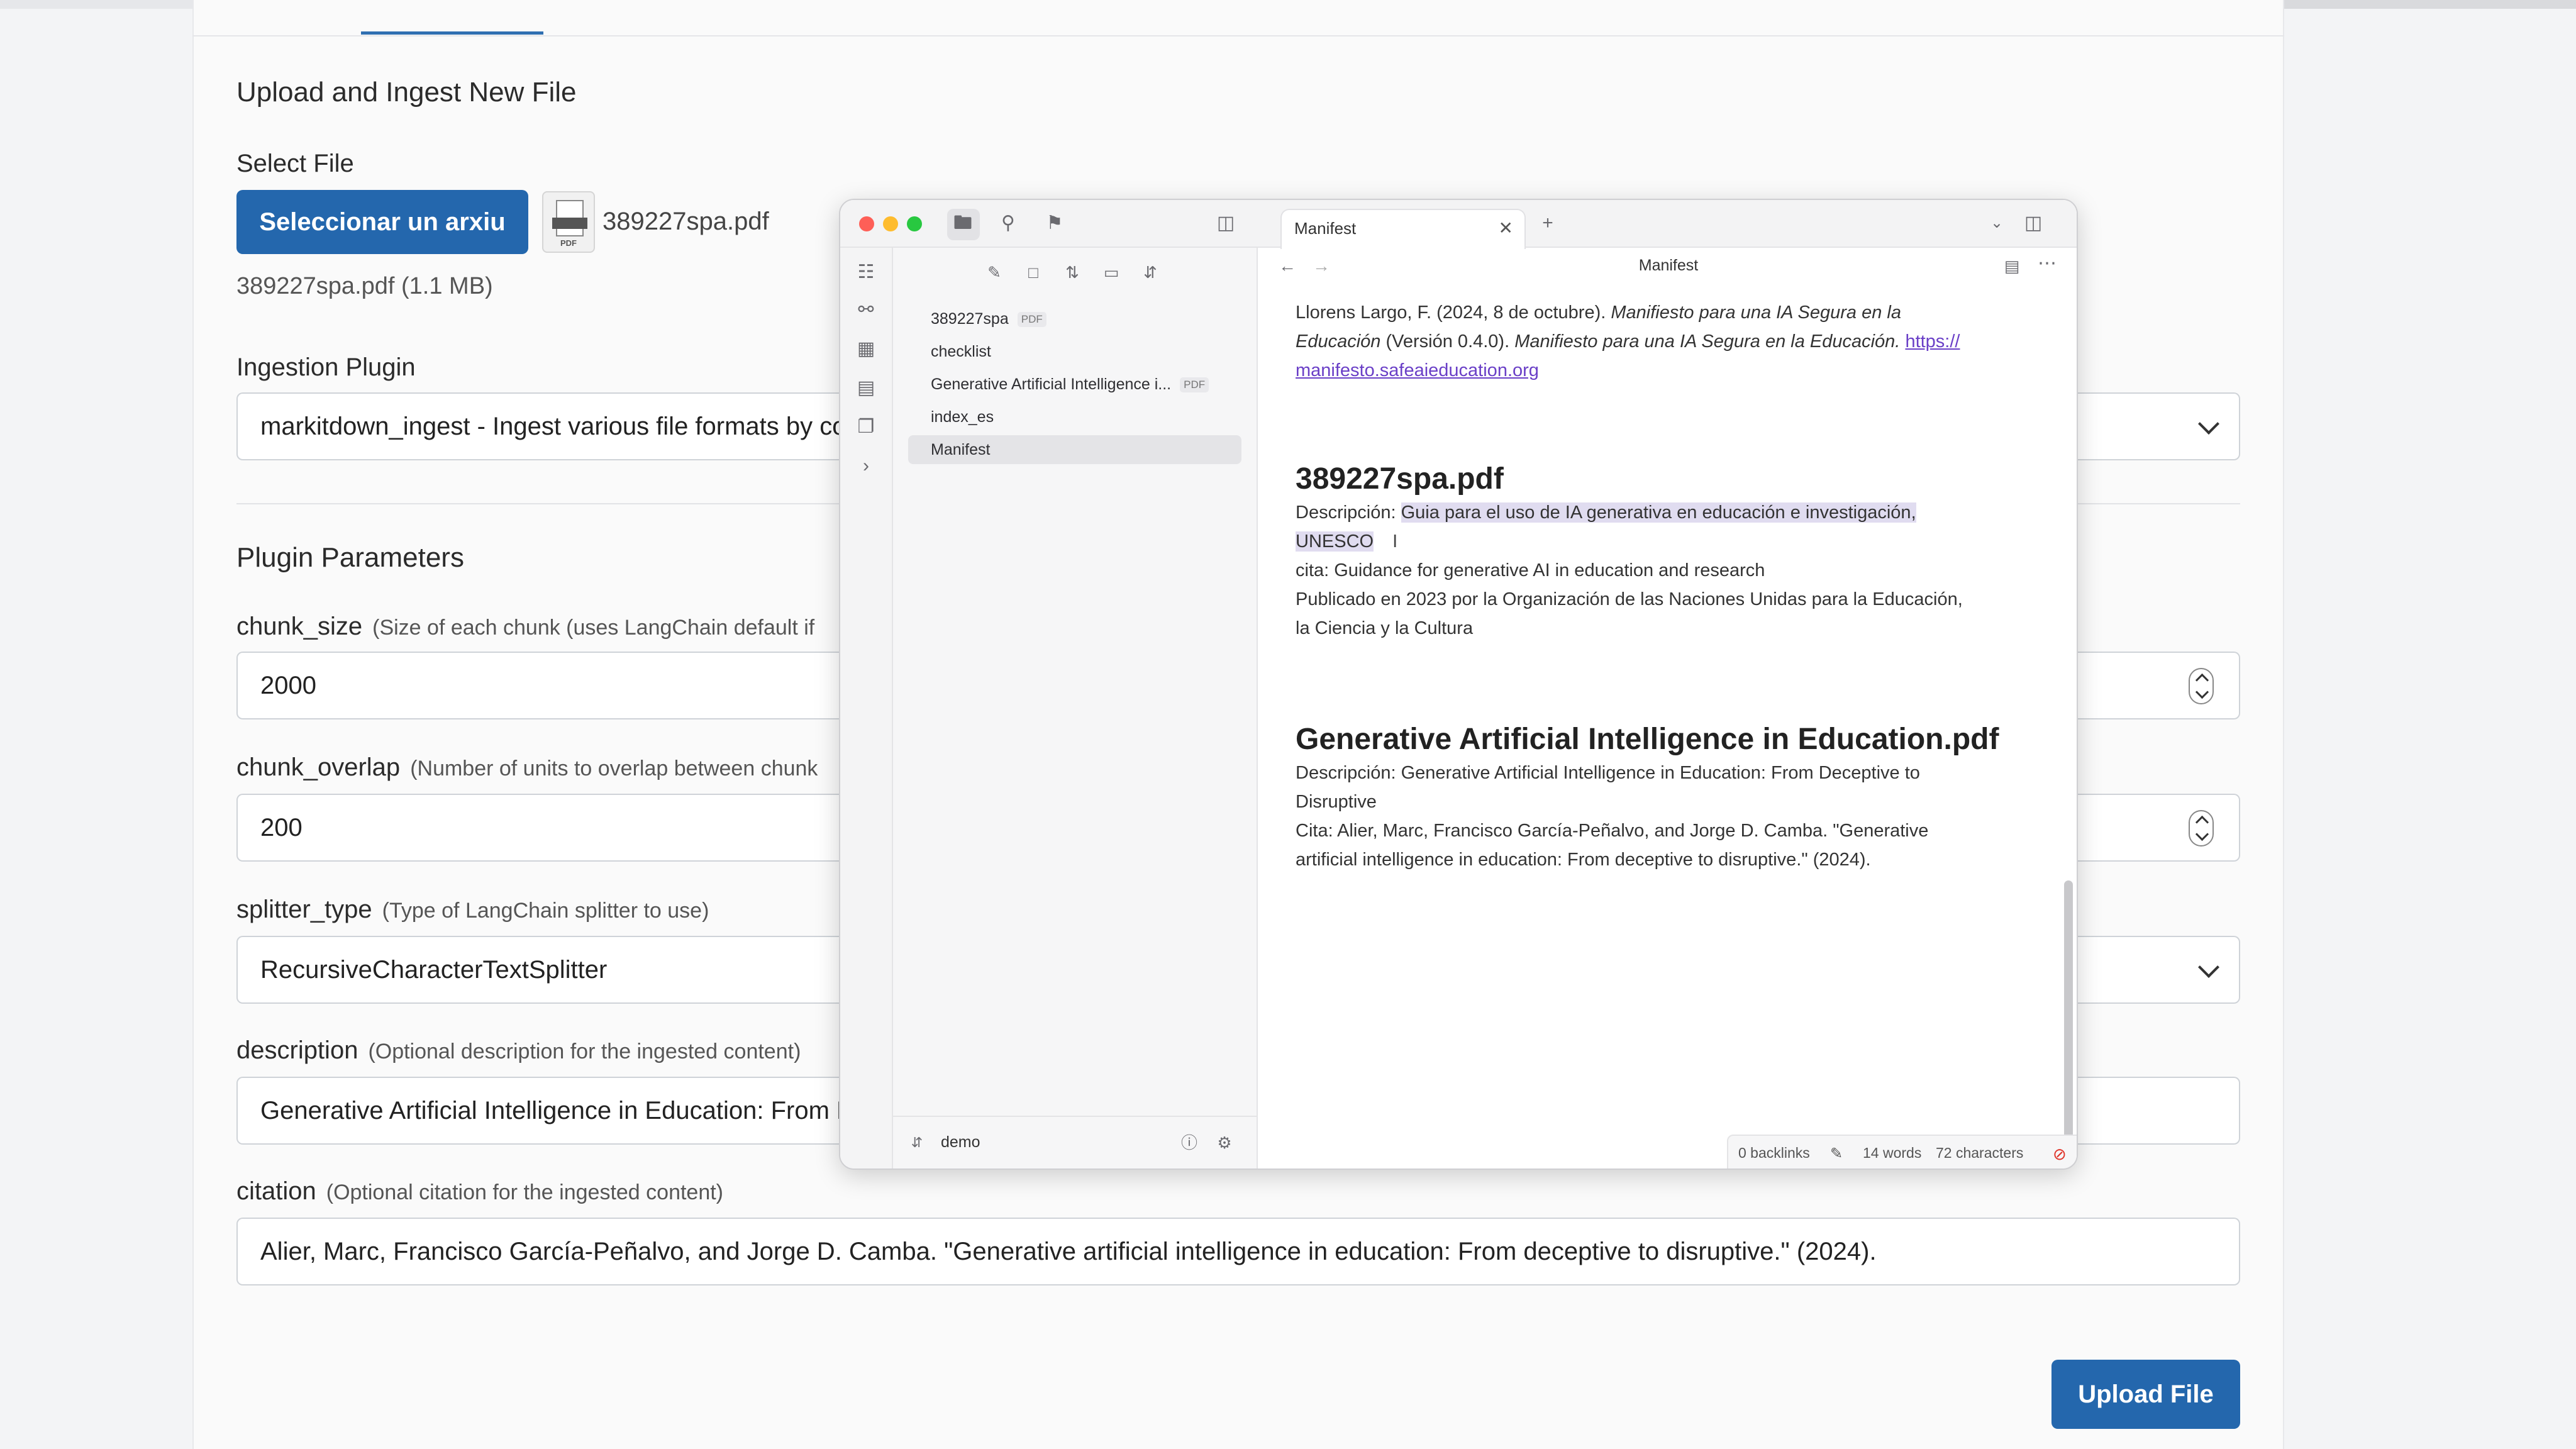 The width and height of the screenshot is (2576, 1449). Describe the element at coordinates (1336, 802) in the screenshot. I see `desc-line: Disruptive` at that location.